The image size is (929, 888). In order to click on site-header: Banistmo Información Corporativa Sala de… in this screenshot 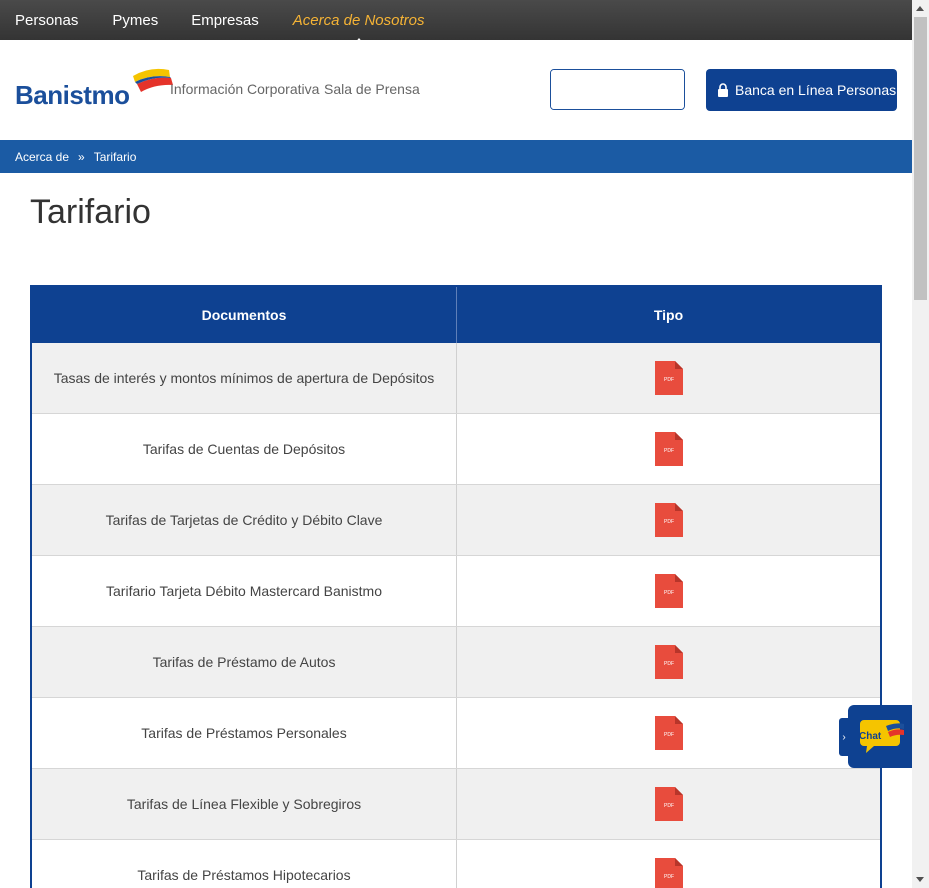, I will do `click(456, 90)`.